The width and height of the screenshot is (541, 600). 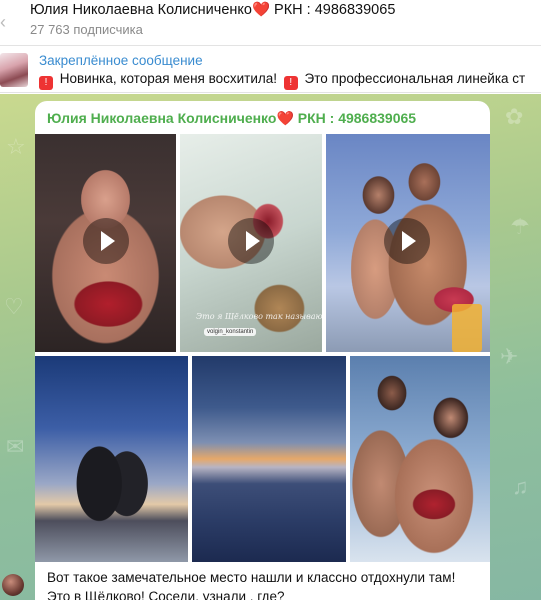 What do you see at coordinates (162, 118) in the screenshot?
I see `author-name: Юлия Николаевна Колисниченко` at bounding box center [162, 118].